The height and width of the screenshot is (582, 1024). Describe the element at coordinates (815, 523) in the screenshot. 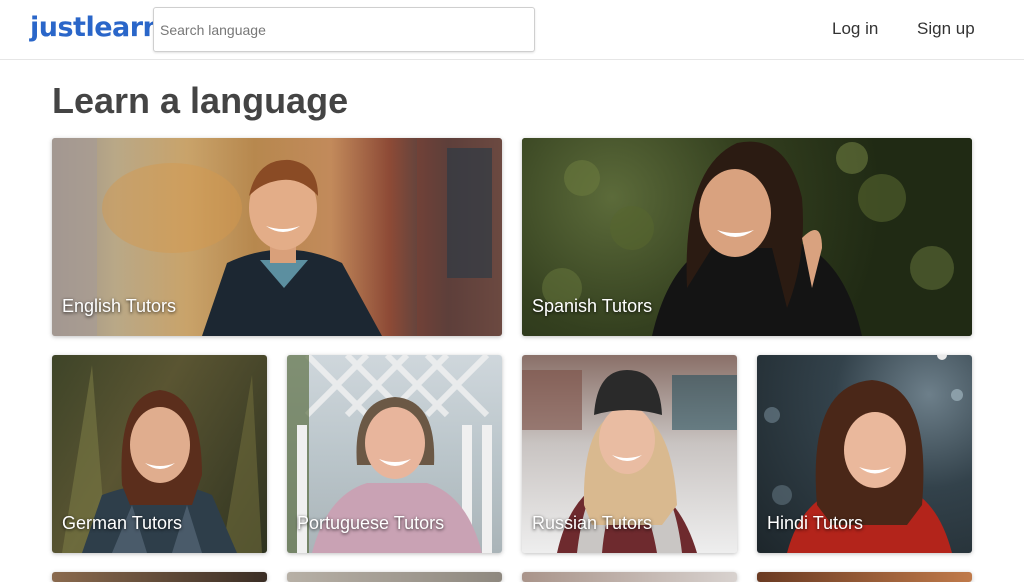

I see `card-label: Hindi Tutors` at that location.